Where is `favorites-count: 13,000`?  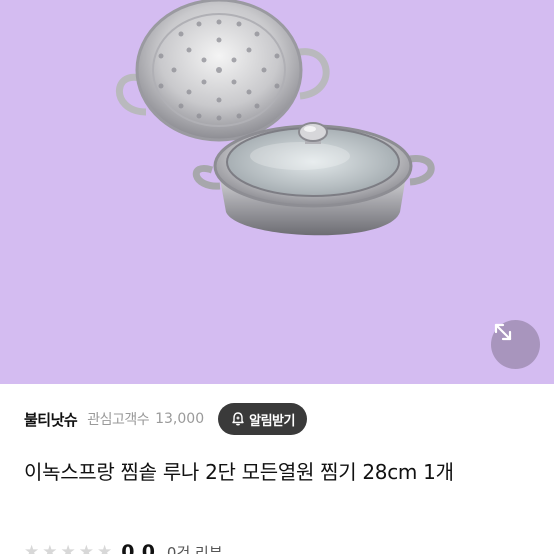 favorites-count: 13,000 is located at coordinates (180, 419).